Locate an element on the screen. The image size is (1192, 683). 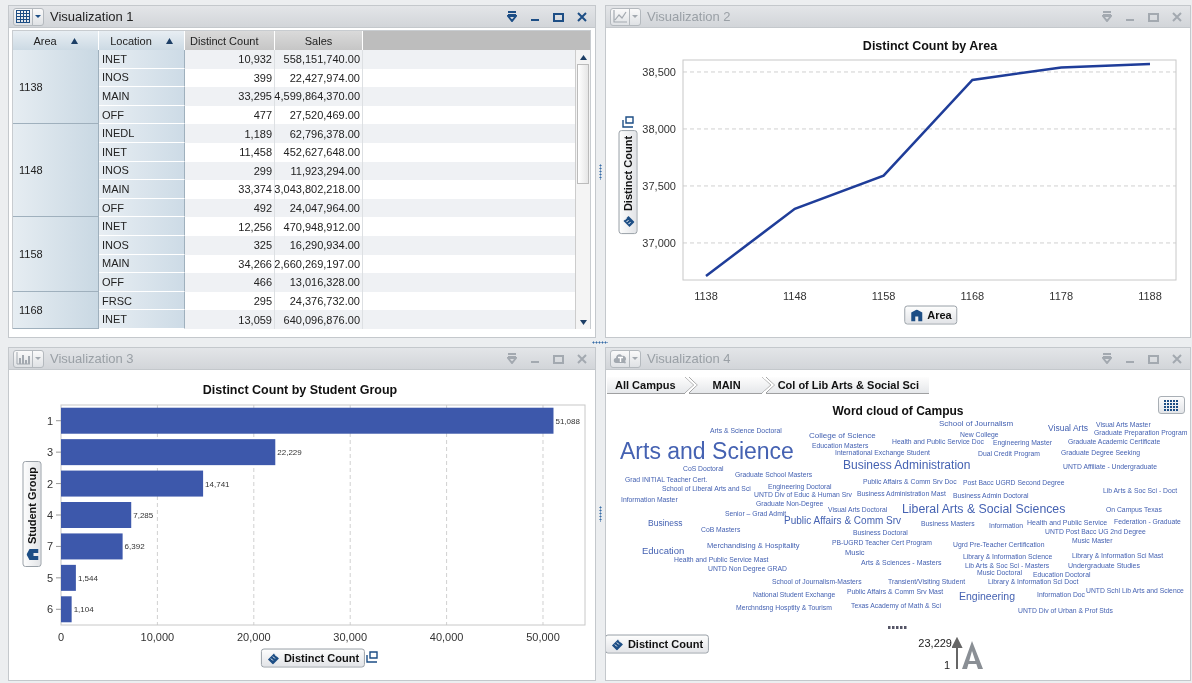
cloud-word: Arts and Science is located at coordinates (707, 452).